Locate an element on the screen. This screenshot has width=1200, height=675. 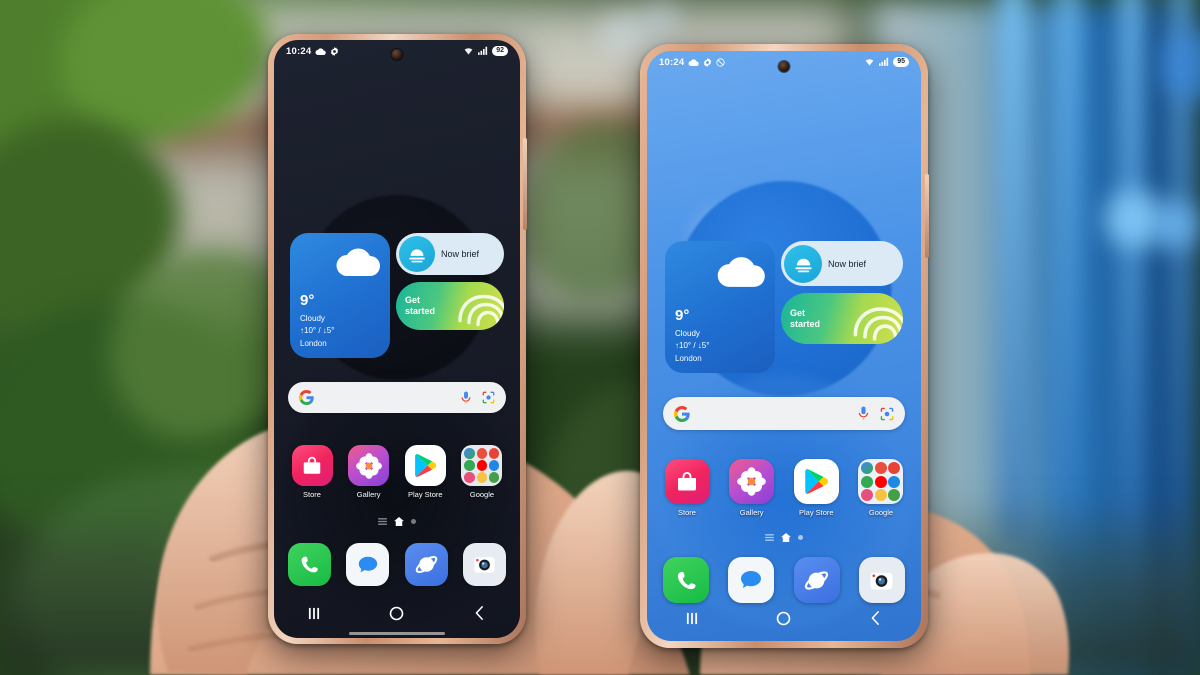
right-dock is located at coordinates (784, 580).